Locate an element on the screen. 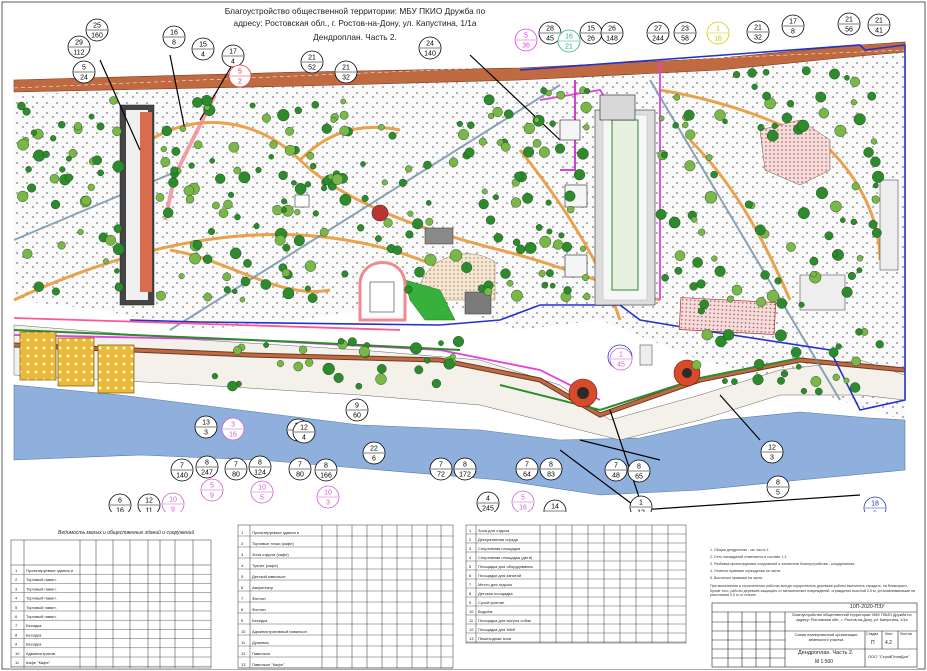 The width and height of the screenshot is (927, 671). callout-count: 172 is located at coordinates (465, 475).